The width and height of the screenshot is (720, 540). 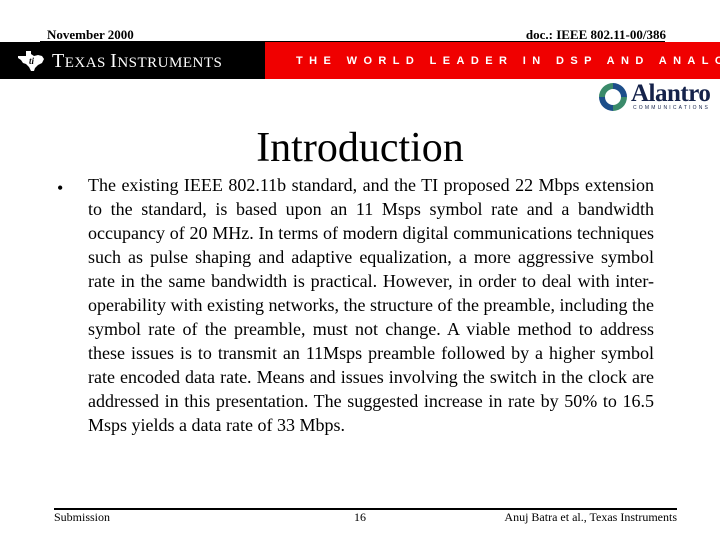 I want to click on footer-submission: Submission, so click(x=82, y=517).